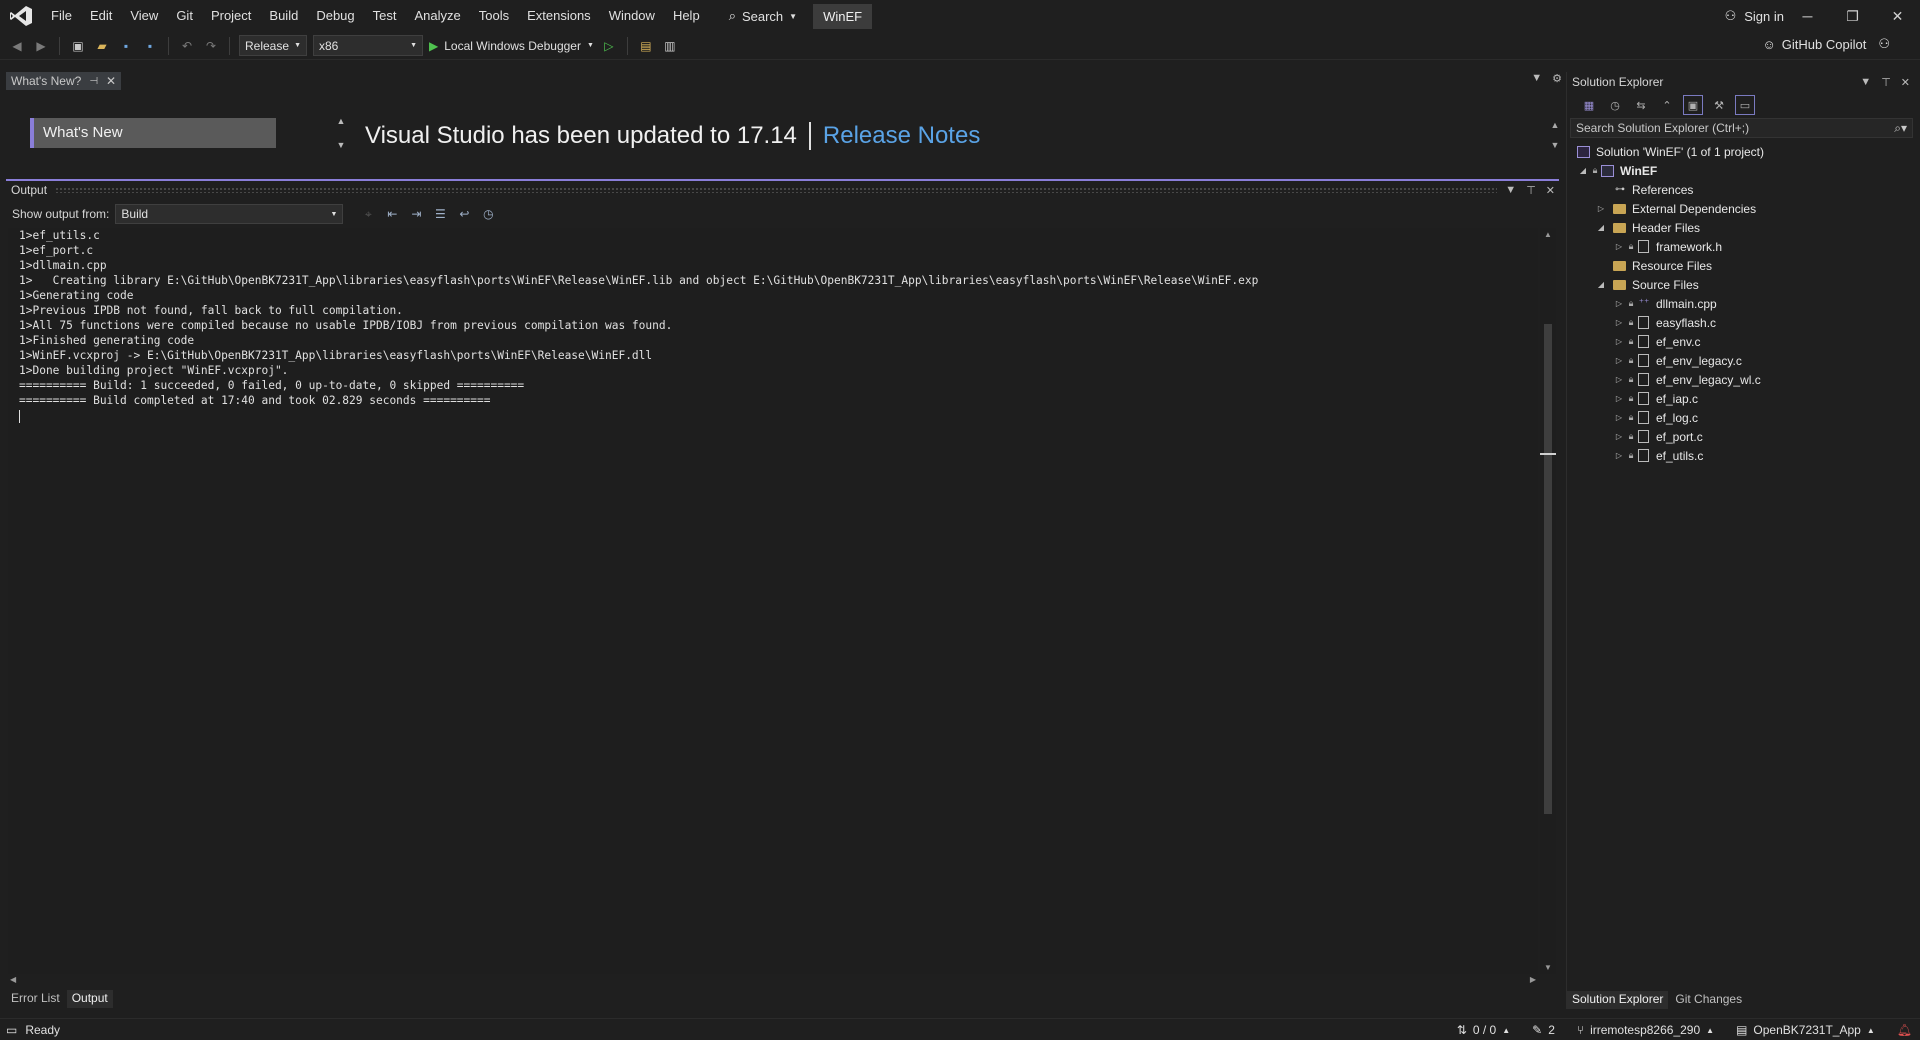 The width and height of the screenshot is (1920, 1040). Describe the element at coordinates (385, 16) in the screenshot. I see `menu-test: Test` at that location.